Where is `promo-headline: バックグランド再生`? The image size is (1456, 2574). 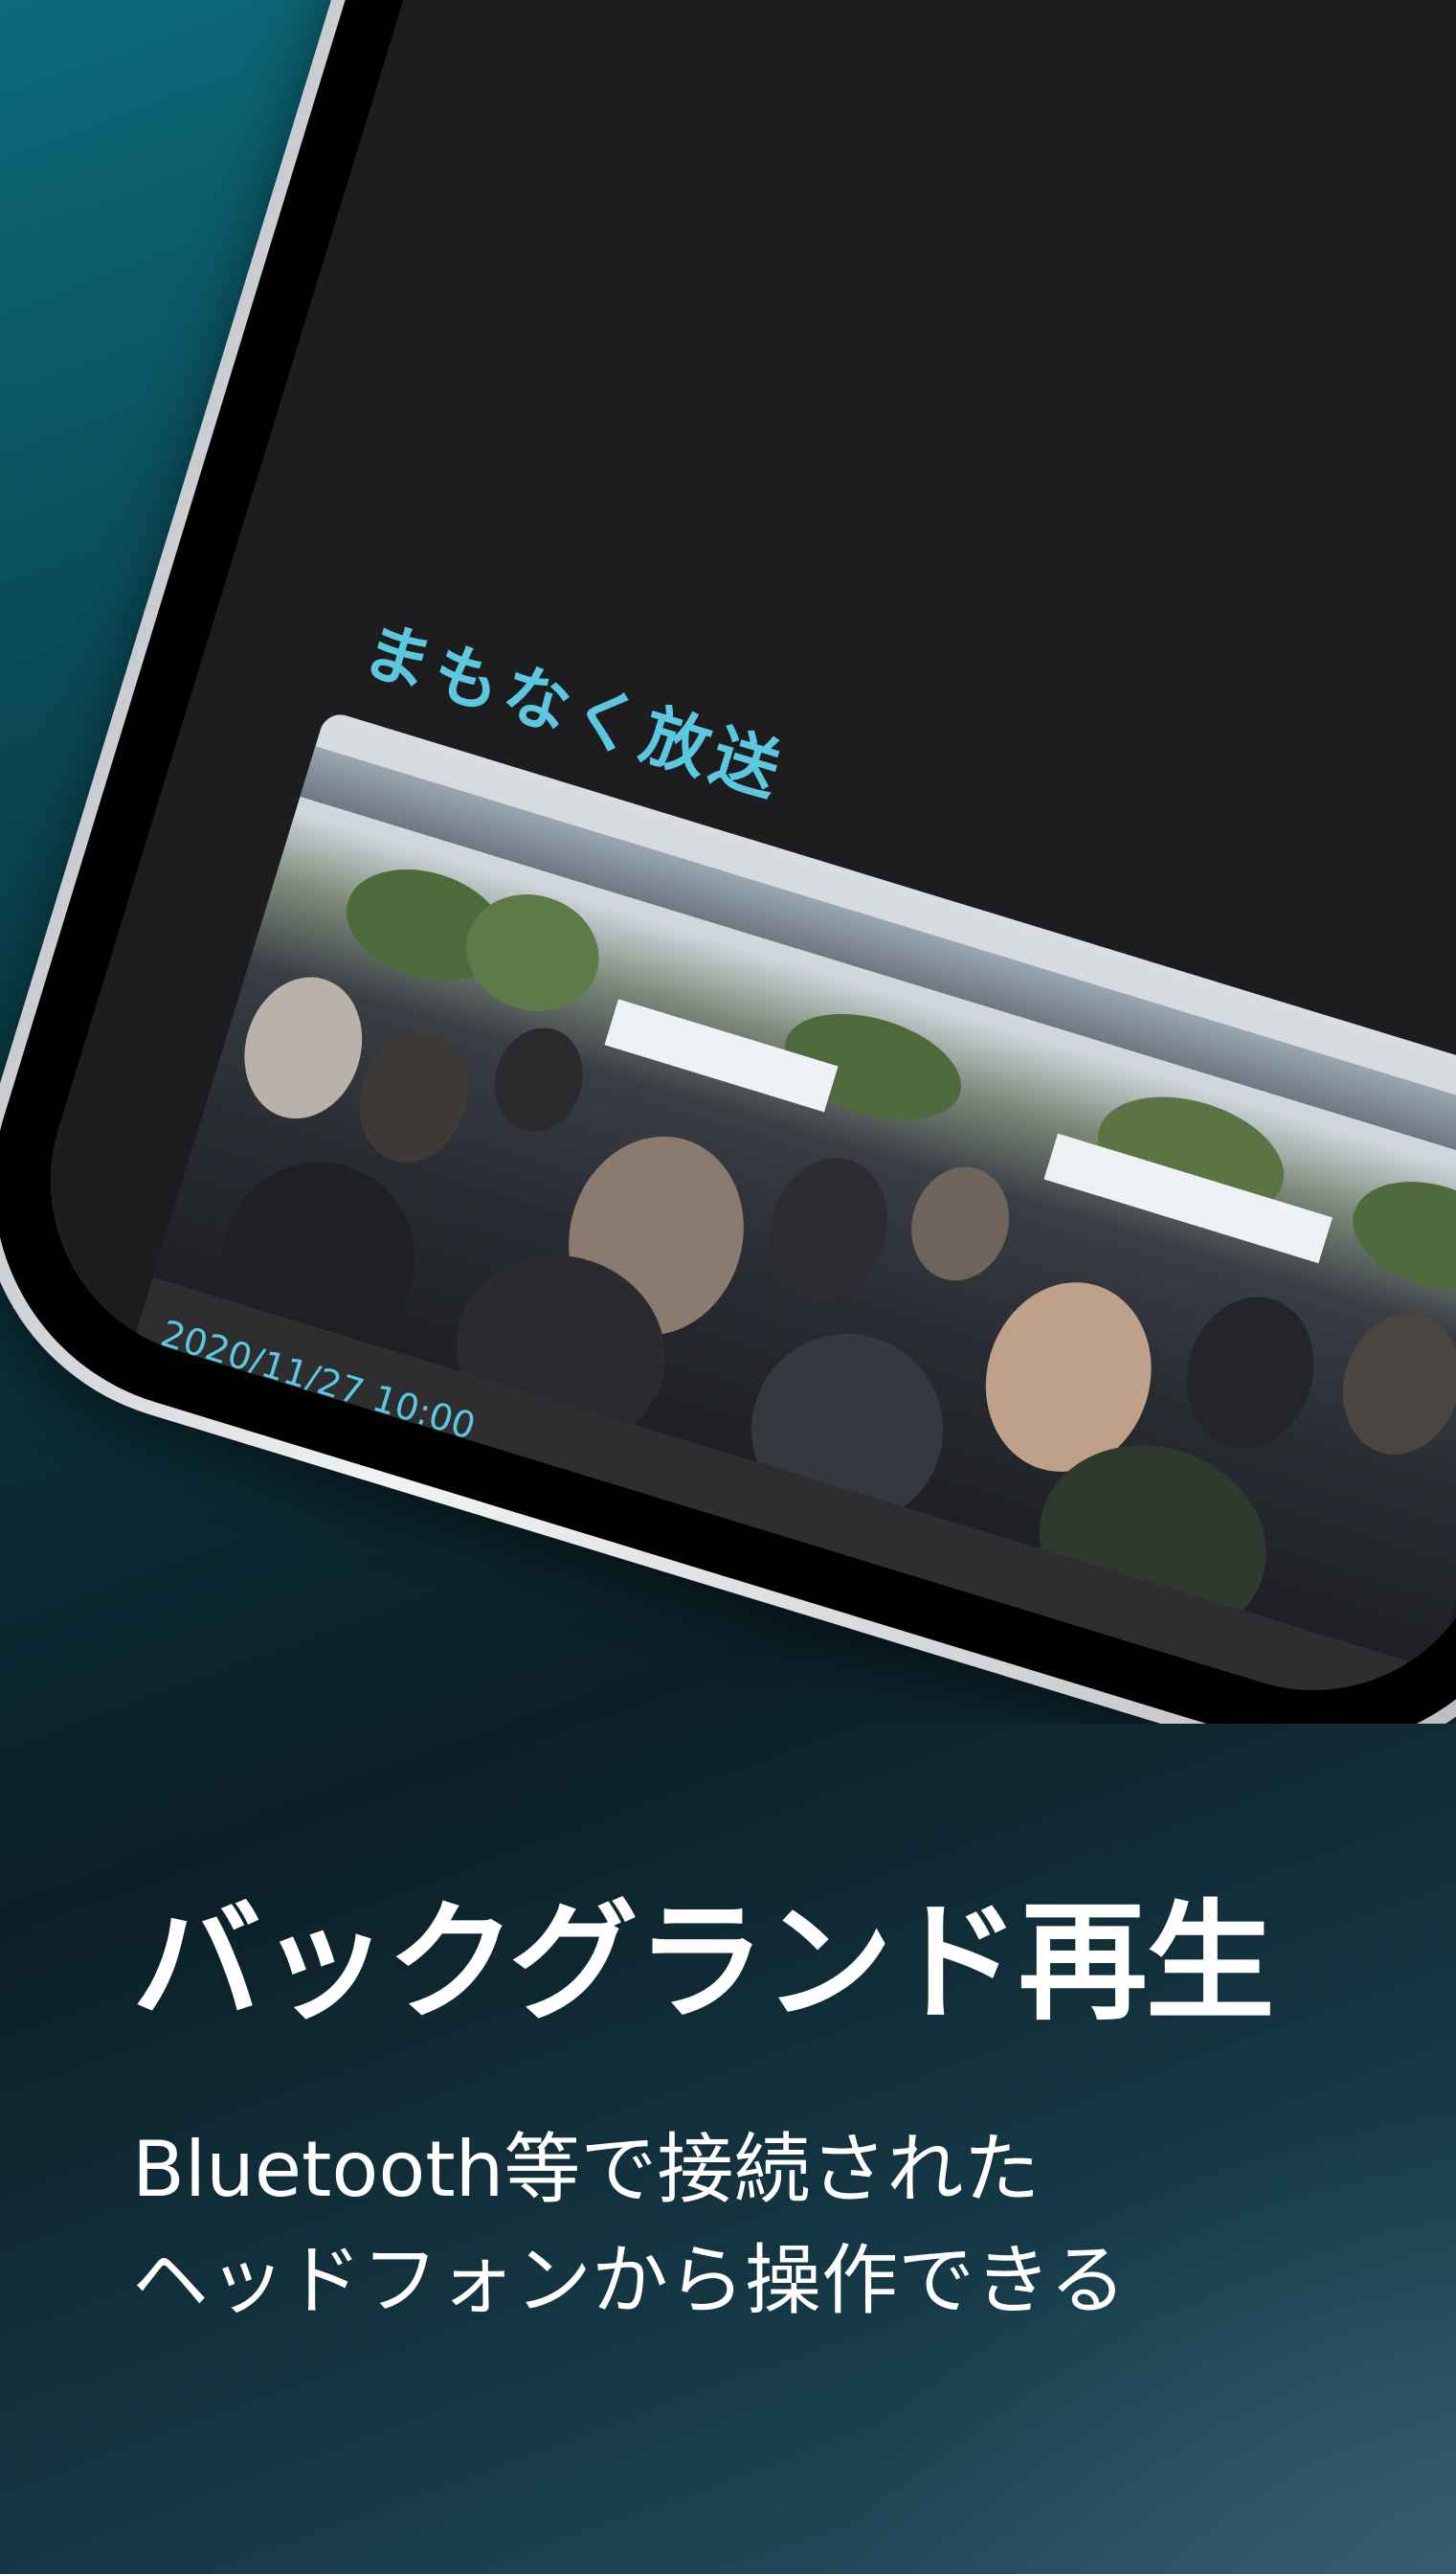 promo-headline: バックグランド再生 is located at coordinates (703, 1962).